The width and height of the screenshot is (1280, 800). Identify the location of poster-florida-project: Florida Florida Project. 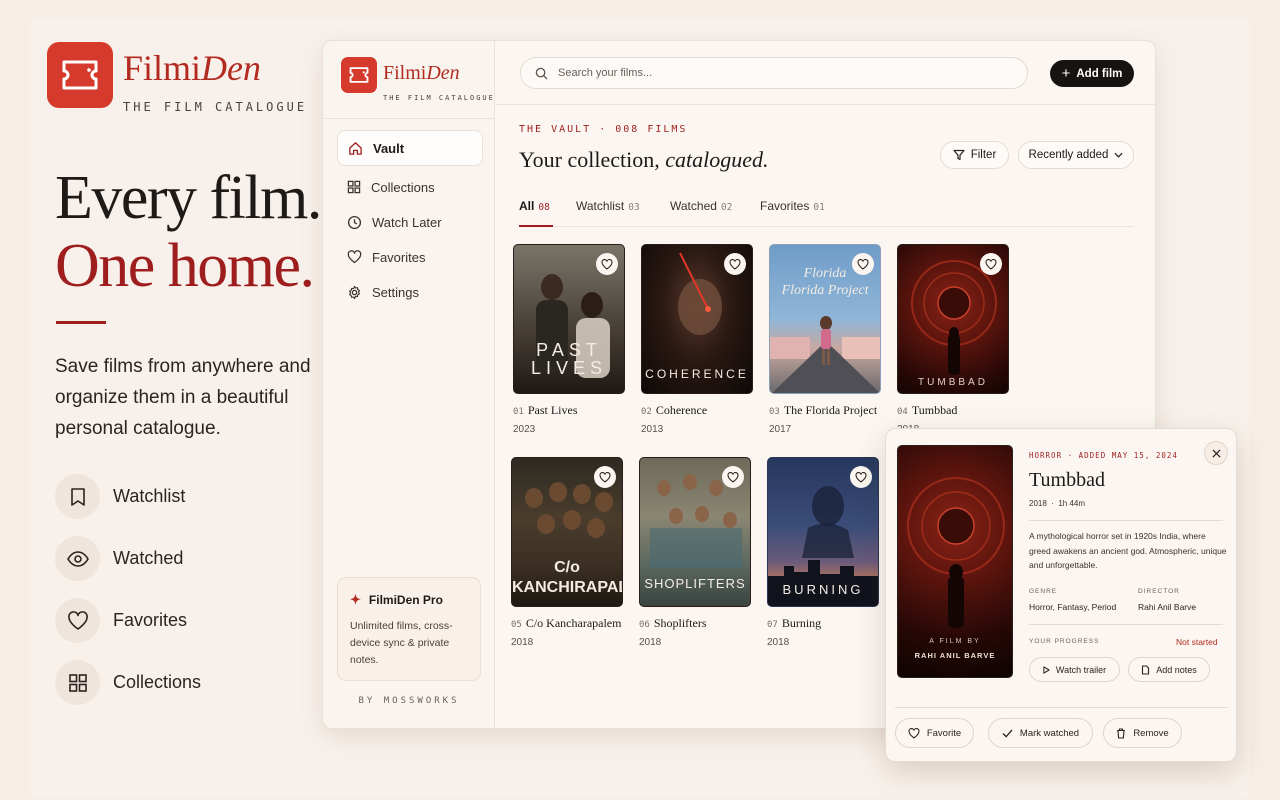
(825, 319).